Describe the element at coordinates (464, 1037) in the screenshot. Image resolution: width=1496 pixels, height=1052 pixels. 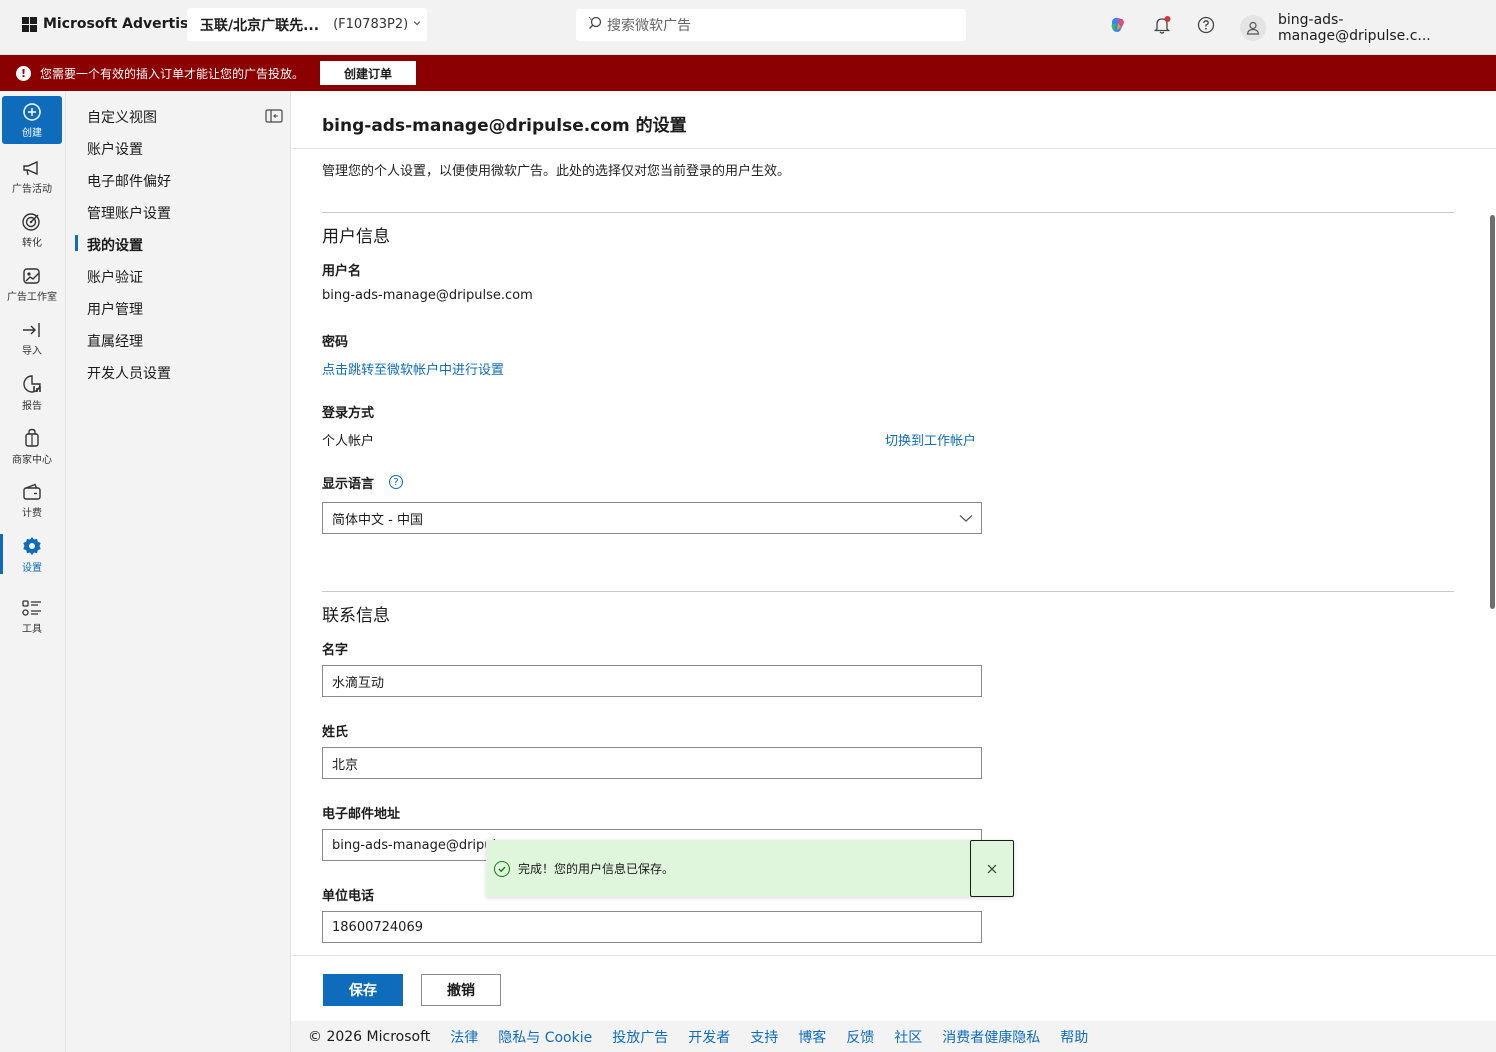
I see `footer-link-legal: 法律` at that location.